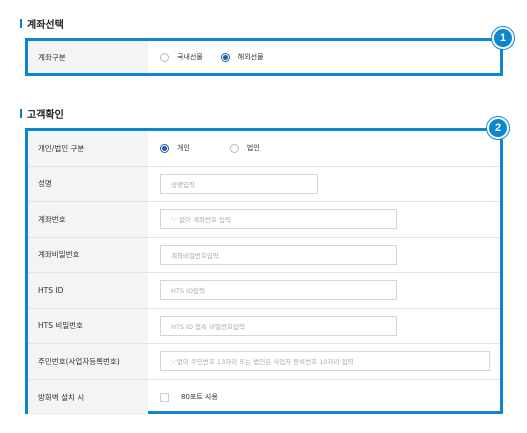  Describe the element at coordinates (234, 148) in the screenshot. I see `radio-corporate-circle` at that location.